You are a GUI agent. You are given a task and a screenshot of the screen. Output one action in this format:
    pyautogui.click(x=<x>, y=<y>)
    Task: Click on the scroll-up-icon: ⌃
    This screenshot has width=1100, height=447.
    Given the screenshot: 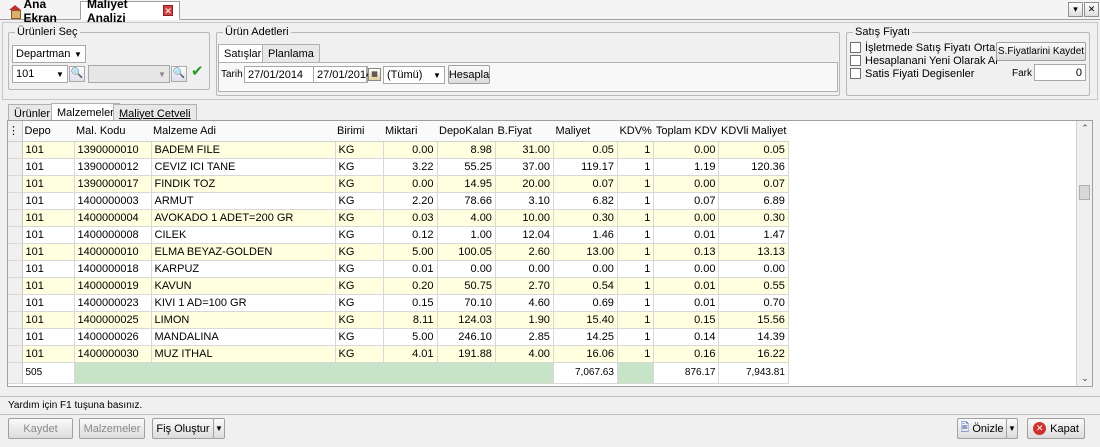 What is the action you would take?
    pyautogui.click(x=1084, y=128)
    